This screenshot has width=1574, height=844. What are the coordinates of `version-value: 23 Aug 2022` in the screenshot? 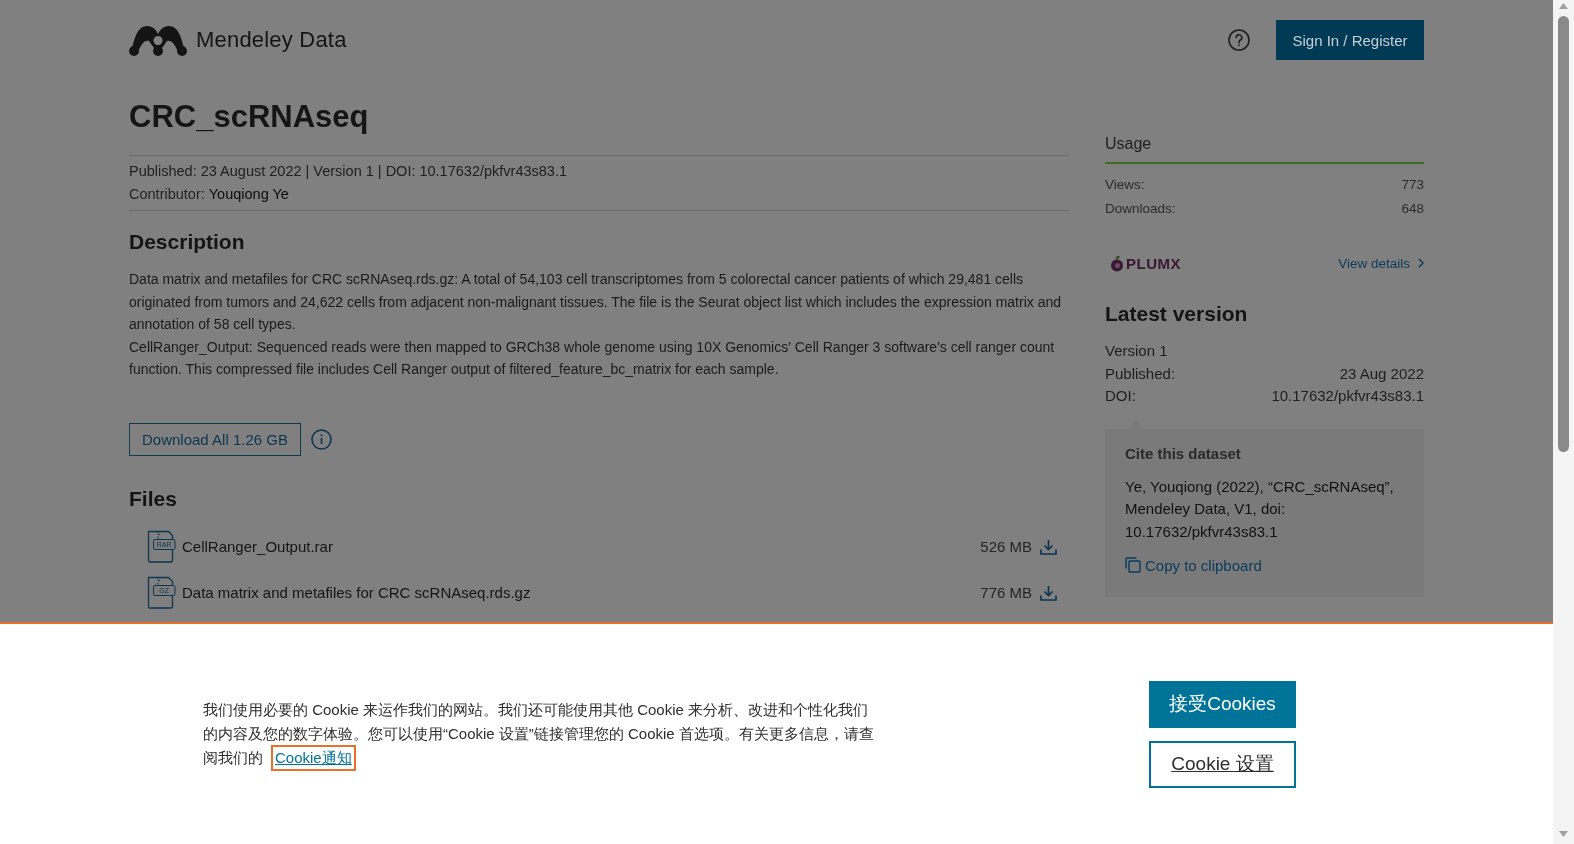 It's located at (1381, 373).